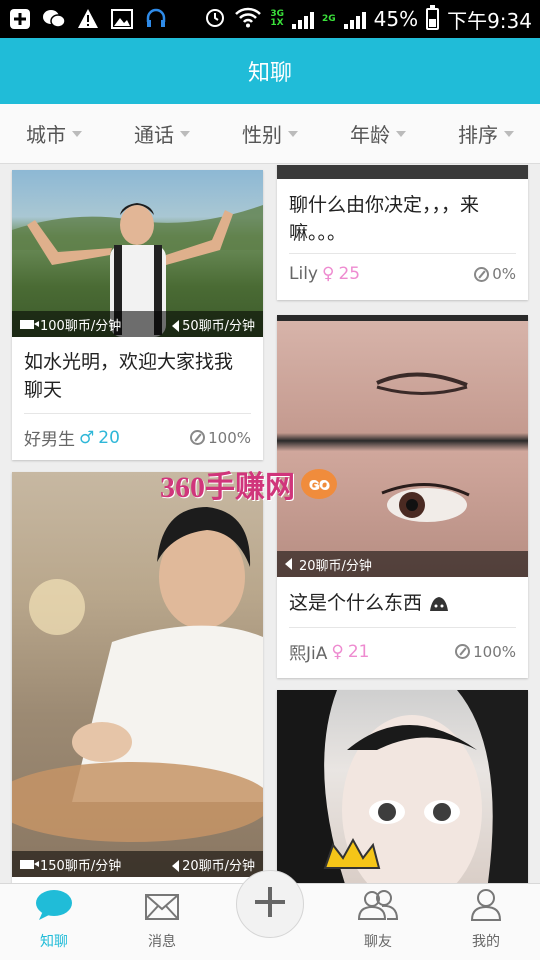  I want to click on filter-sort: 排序, so click(486, 133).